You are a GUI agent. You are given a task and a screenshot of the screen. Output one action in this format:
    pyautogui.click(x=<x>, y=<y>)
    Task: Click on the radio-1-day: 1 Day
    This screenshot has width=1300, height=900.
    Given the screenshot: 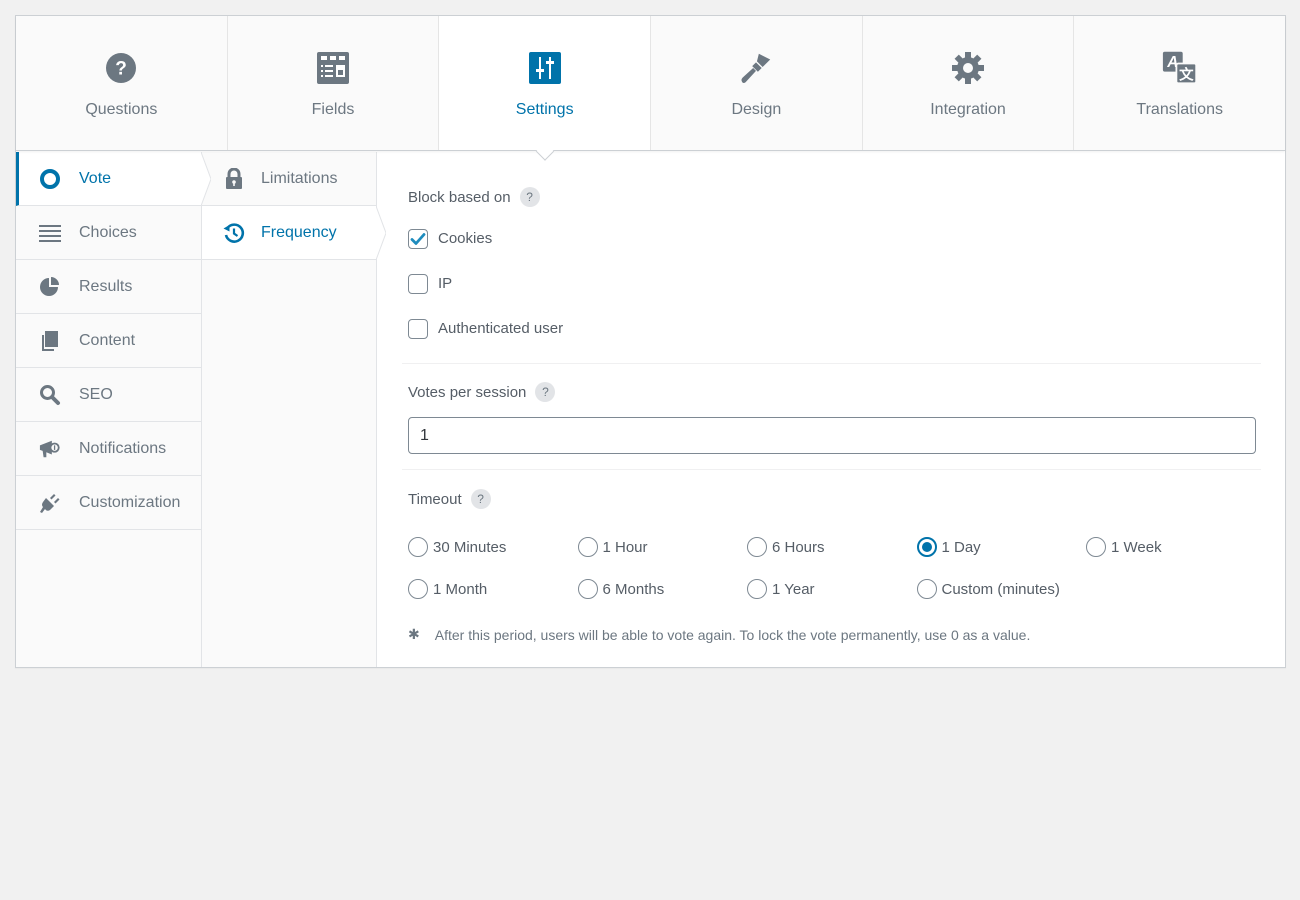 What is the action you would take?
    pyautogui.click(x=1001, y=547)
    